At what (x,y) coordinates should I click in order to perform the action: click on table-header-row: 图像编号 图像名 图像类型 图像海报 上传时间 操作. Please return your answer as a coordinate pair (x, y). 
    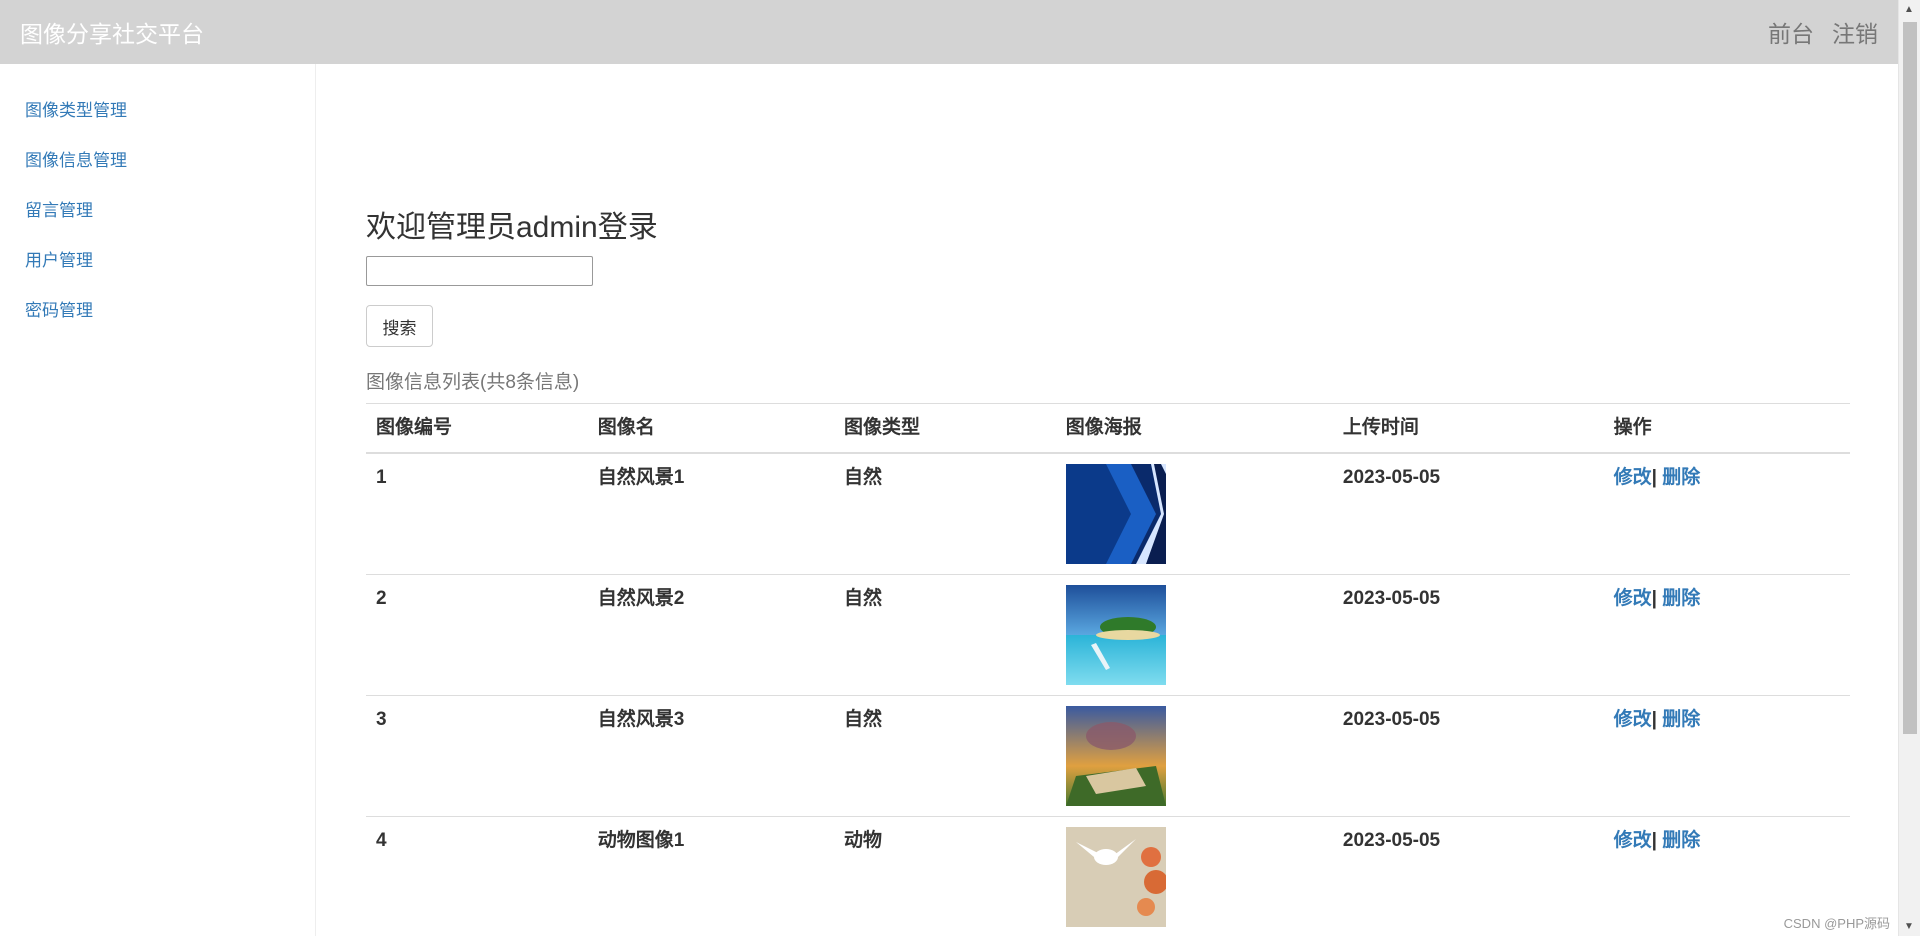
    Looking at the image, I should click on (1108, 428).